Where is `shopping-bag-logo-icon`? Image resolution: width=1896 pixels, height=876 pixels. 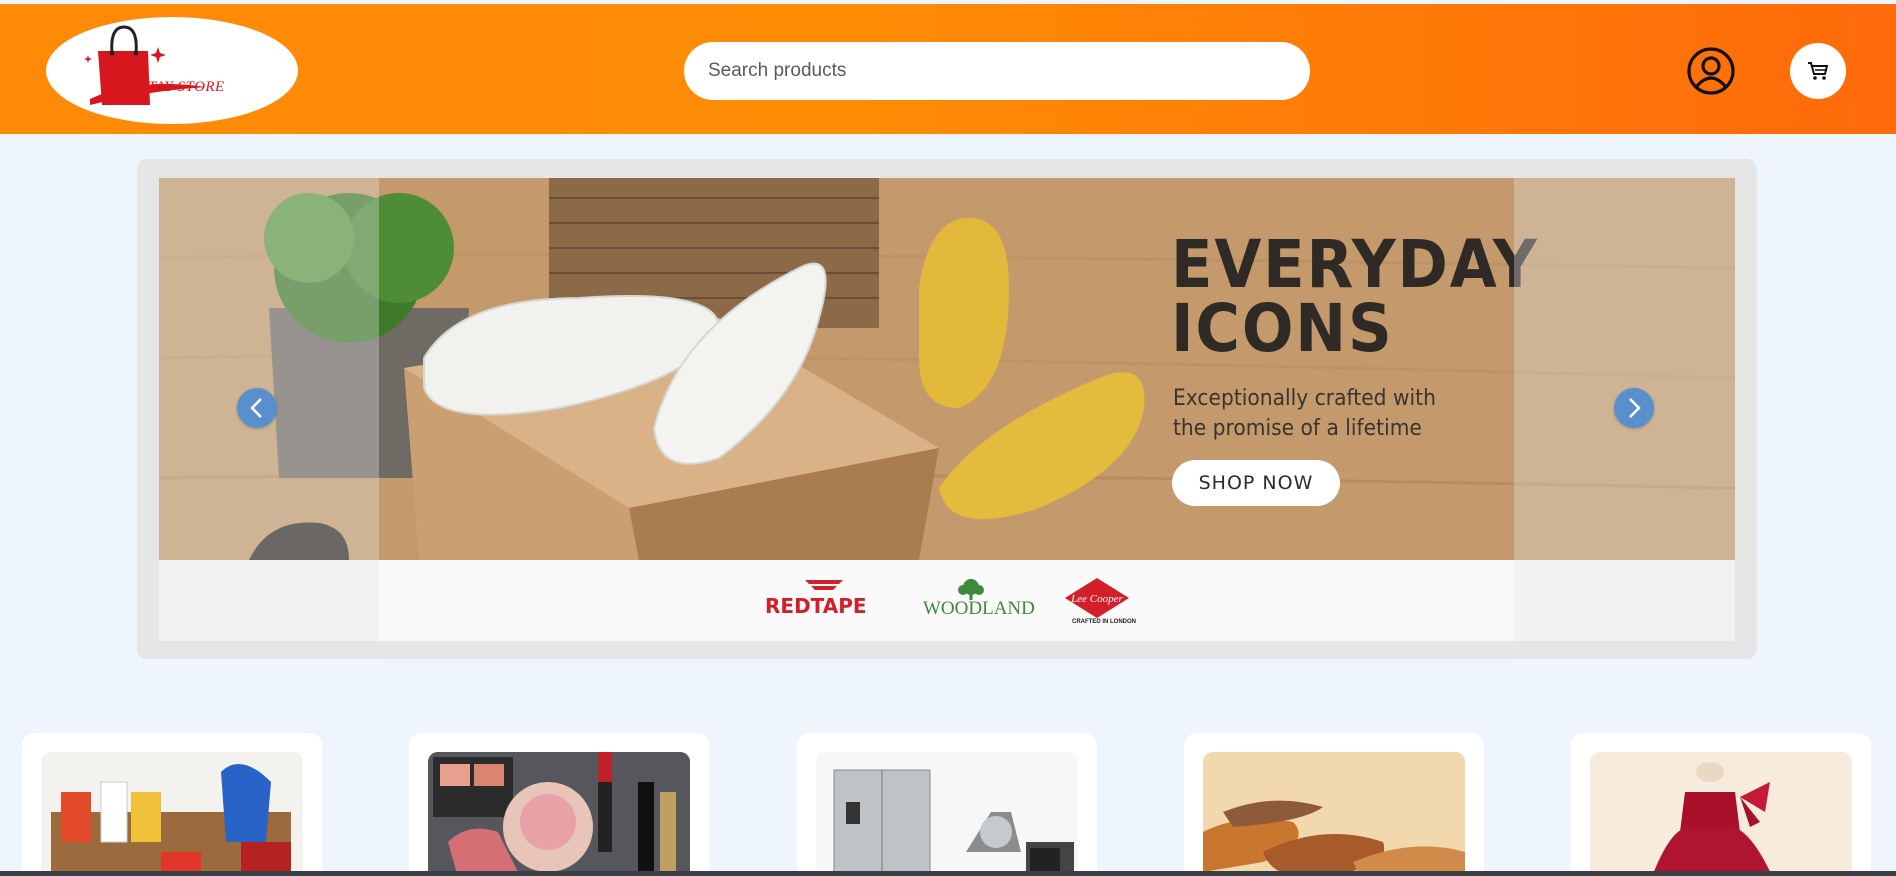
shopping-bag-logo-icon is located at coordinates (145, 65).